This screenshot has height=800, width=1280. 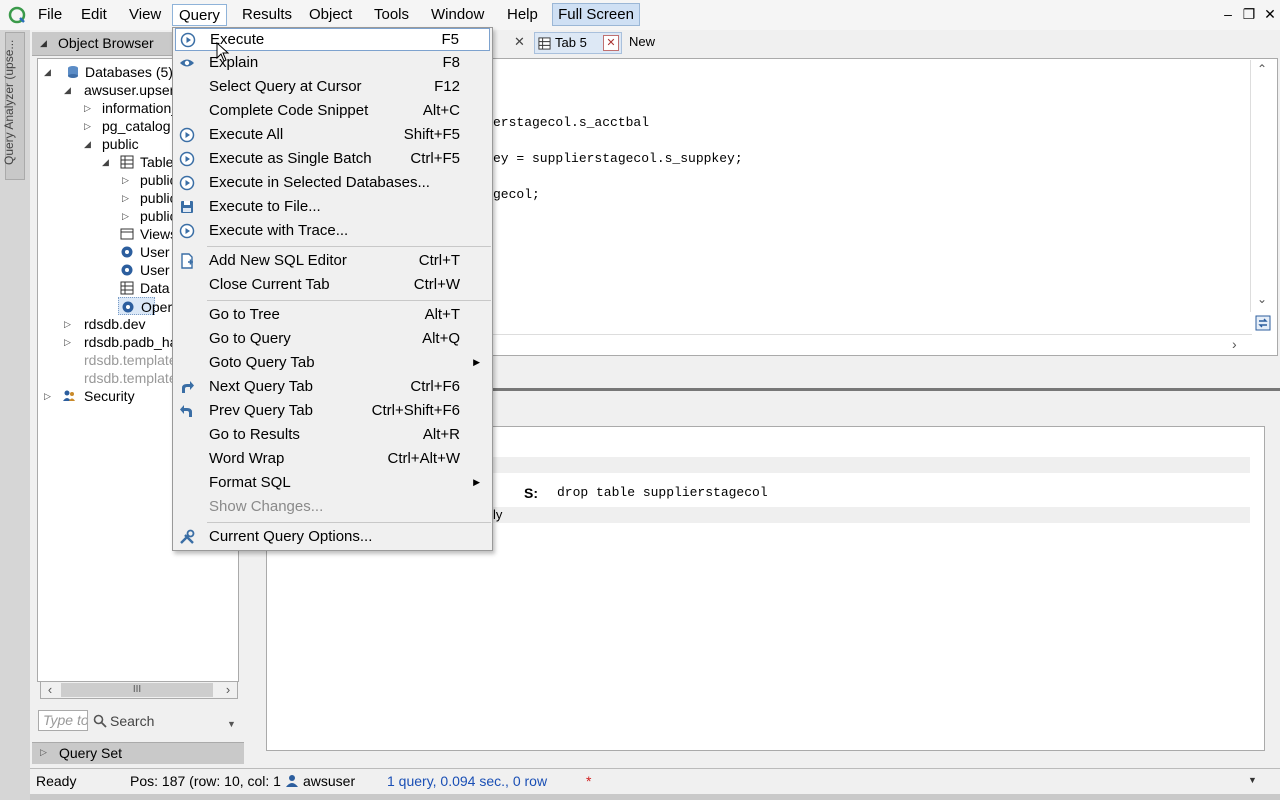 What do you see at coordinates (662, 492) in the screenshot?
I see `statement-text: drop table supplierstagecol` at bounding box center [662, 492].